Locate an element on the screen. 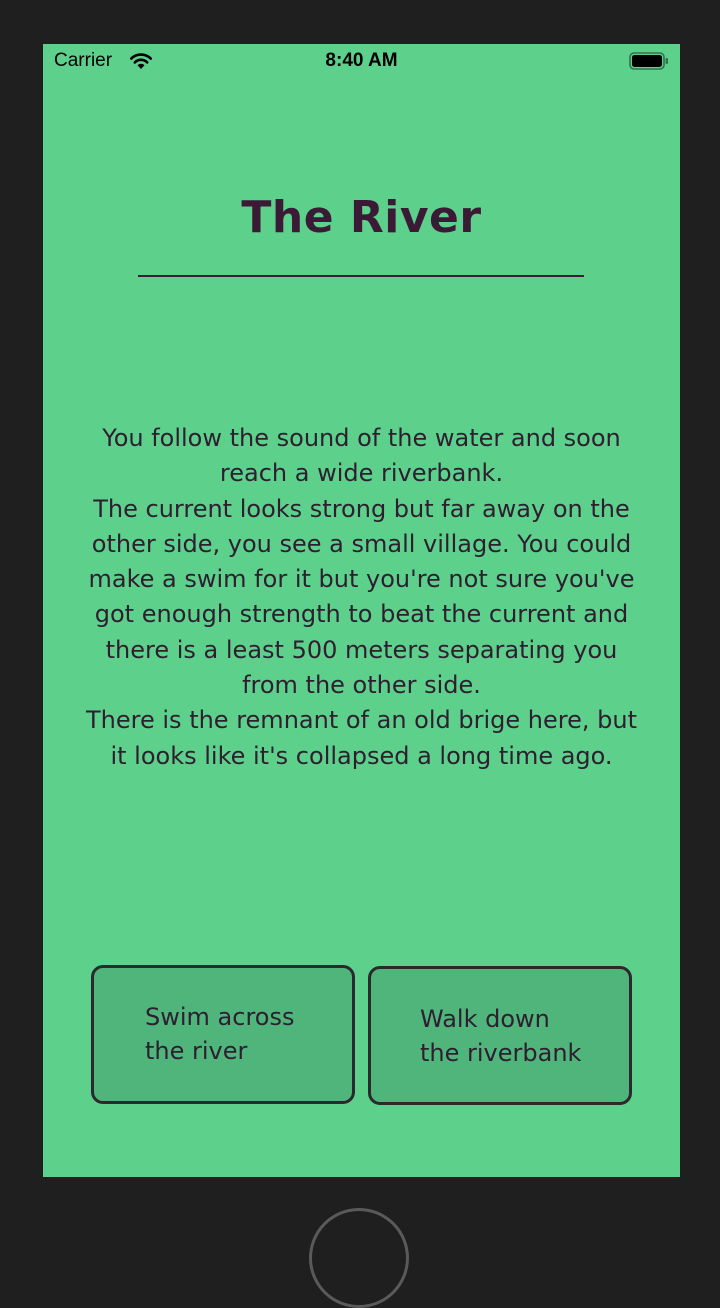  swim-across-button: Swim across the river is located at coordinates (223, 1034).